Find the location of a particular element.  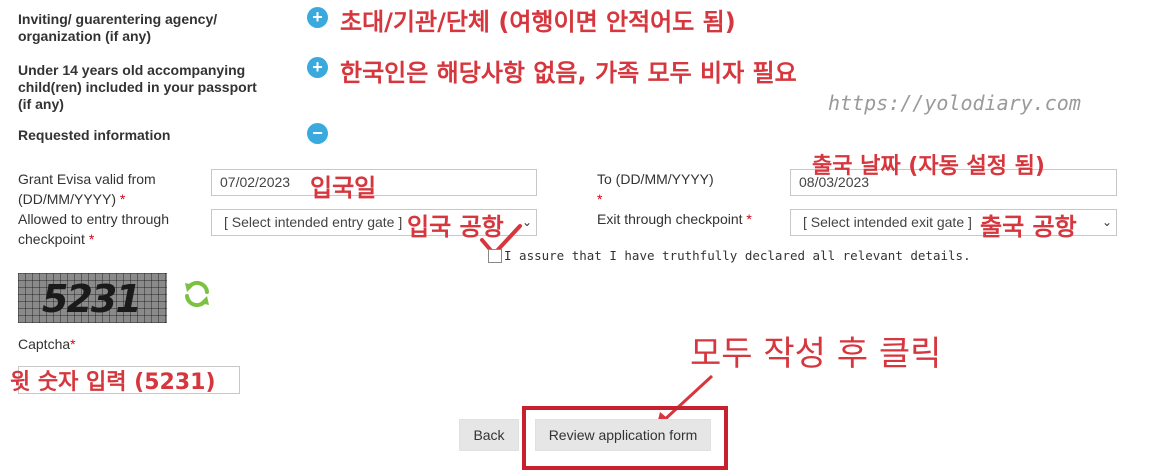

review-application-button: Review application form is located at coordinates (623, 435).